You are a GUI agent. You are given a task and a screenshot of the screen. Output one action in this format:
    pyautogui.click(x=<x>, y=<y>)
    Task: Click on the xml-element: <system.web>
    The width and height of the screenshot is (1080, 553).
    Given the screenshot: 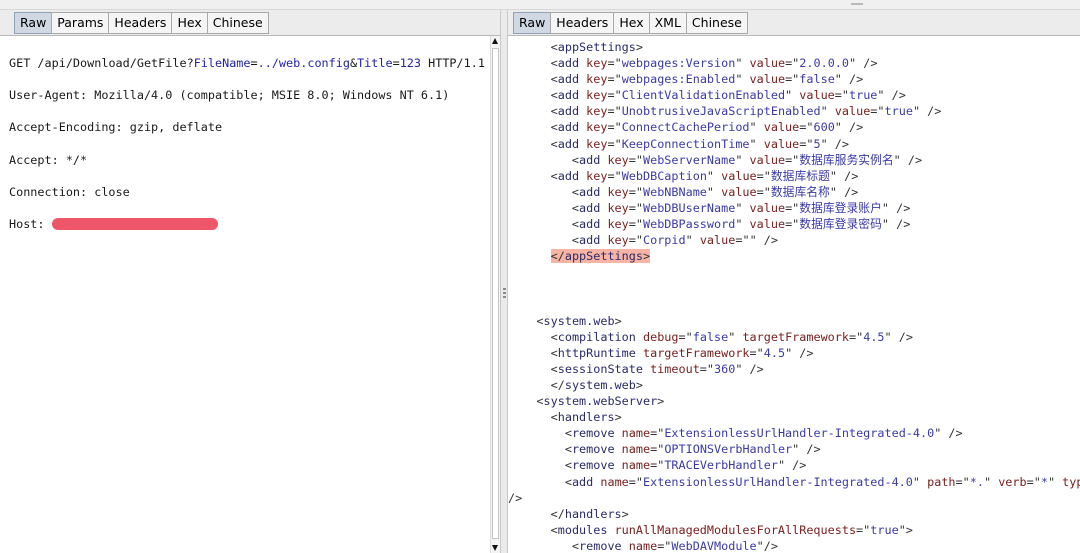 What is the action you would take?
    pyautogui.click(x=578, y=321)
    